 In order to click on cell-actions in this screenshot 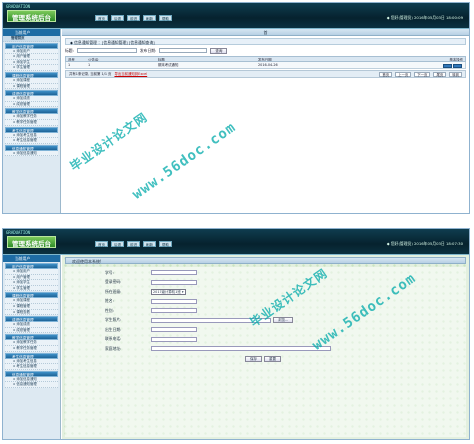, I will do `click(400, 65)`.